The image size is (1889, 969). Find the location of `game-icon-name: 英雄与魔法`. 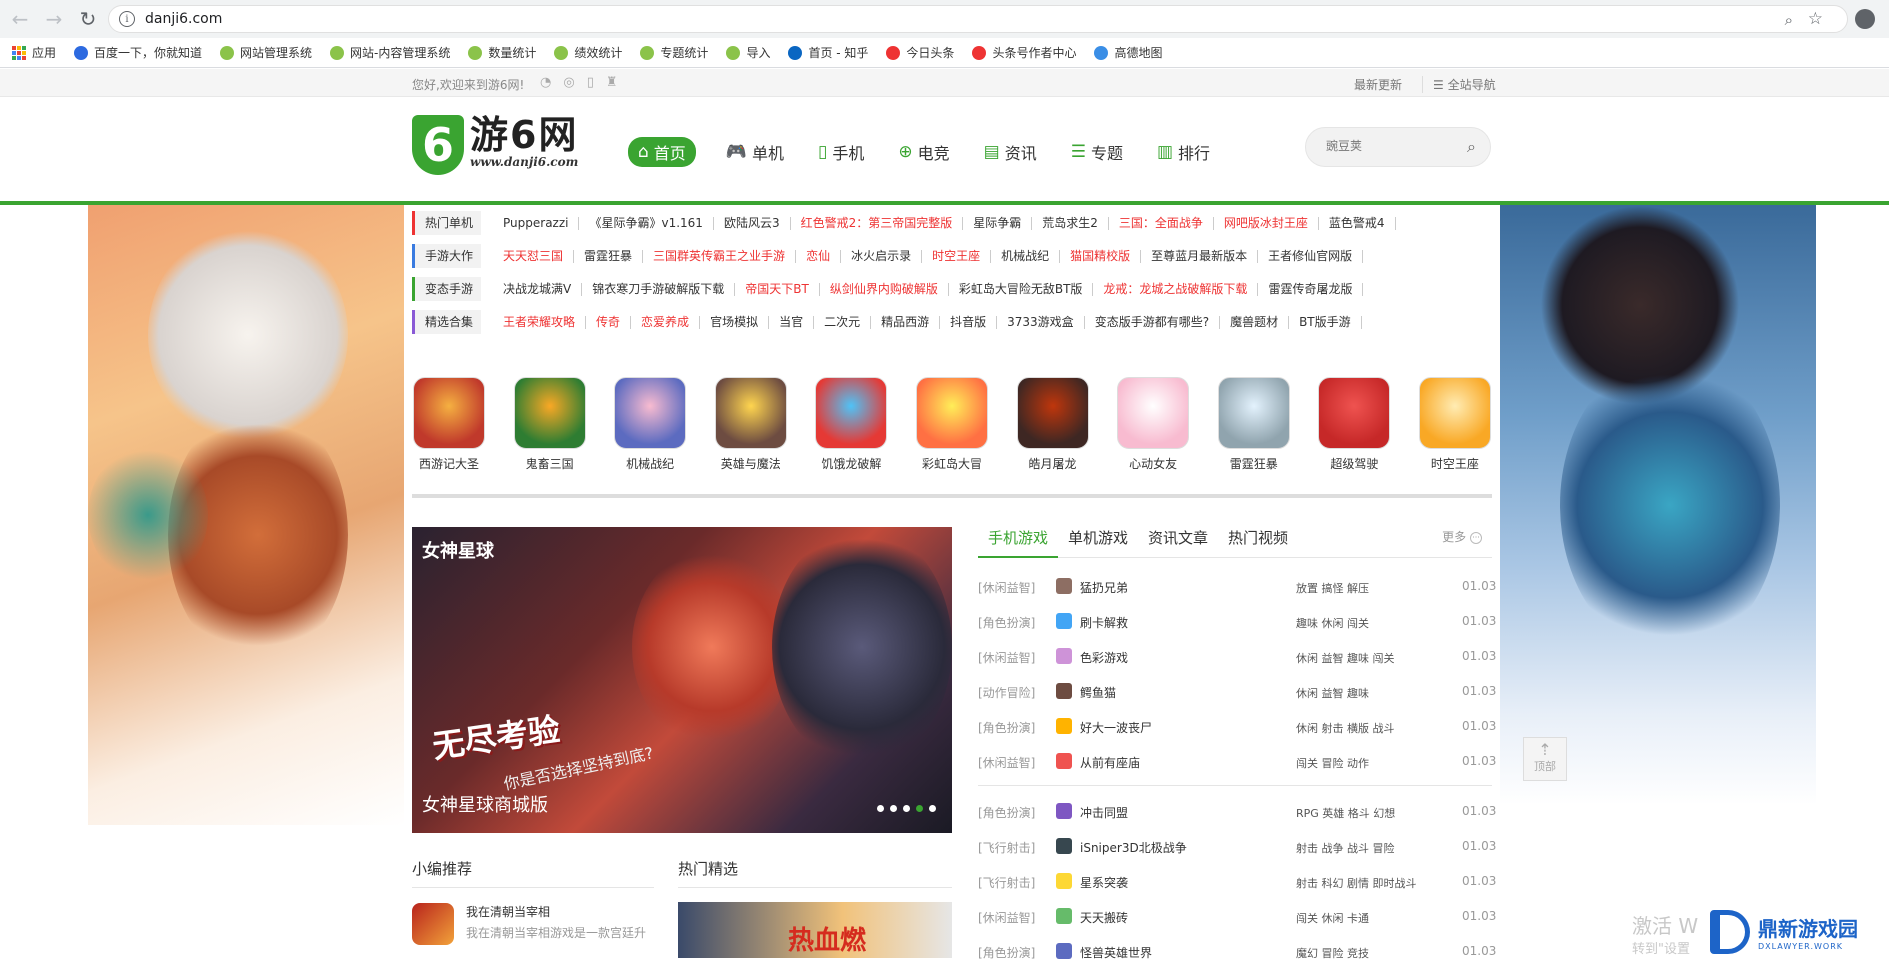

game-icon-name: 英雄与魔法 is located at coordinates (751, 463).